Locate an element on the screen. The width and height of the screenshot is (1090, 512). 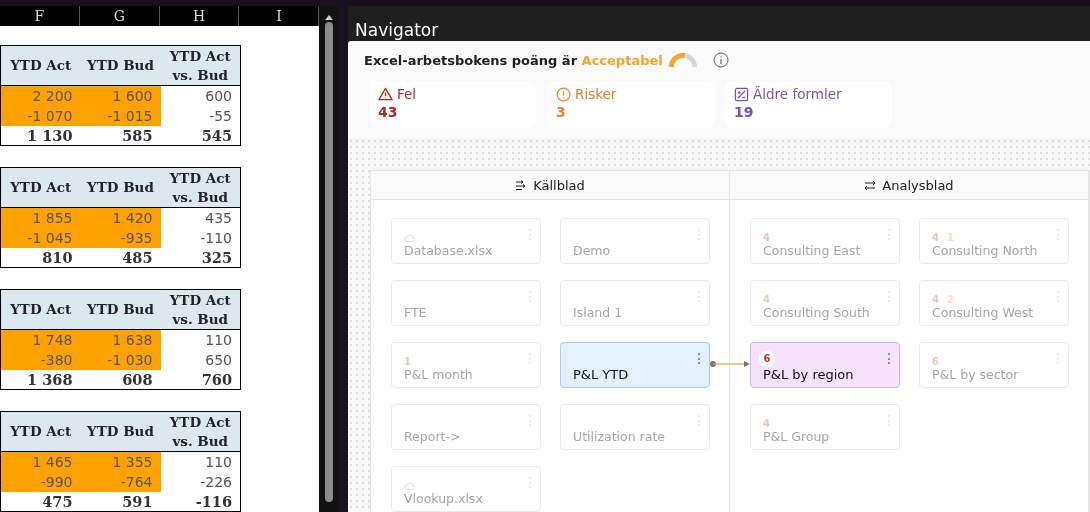
sheet-node: Demo is located at coordinates (635, 241).